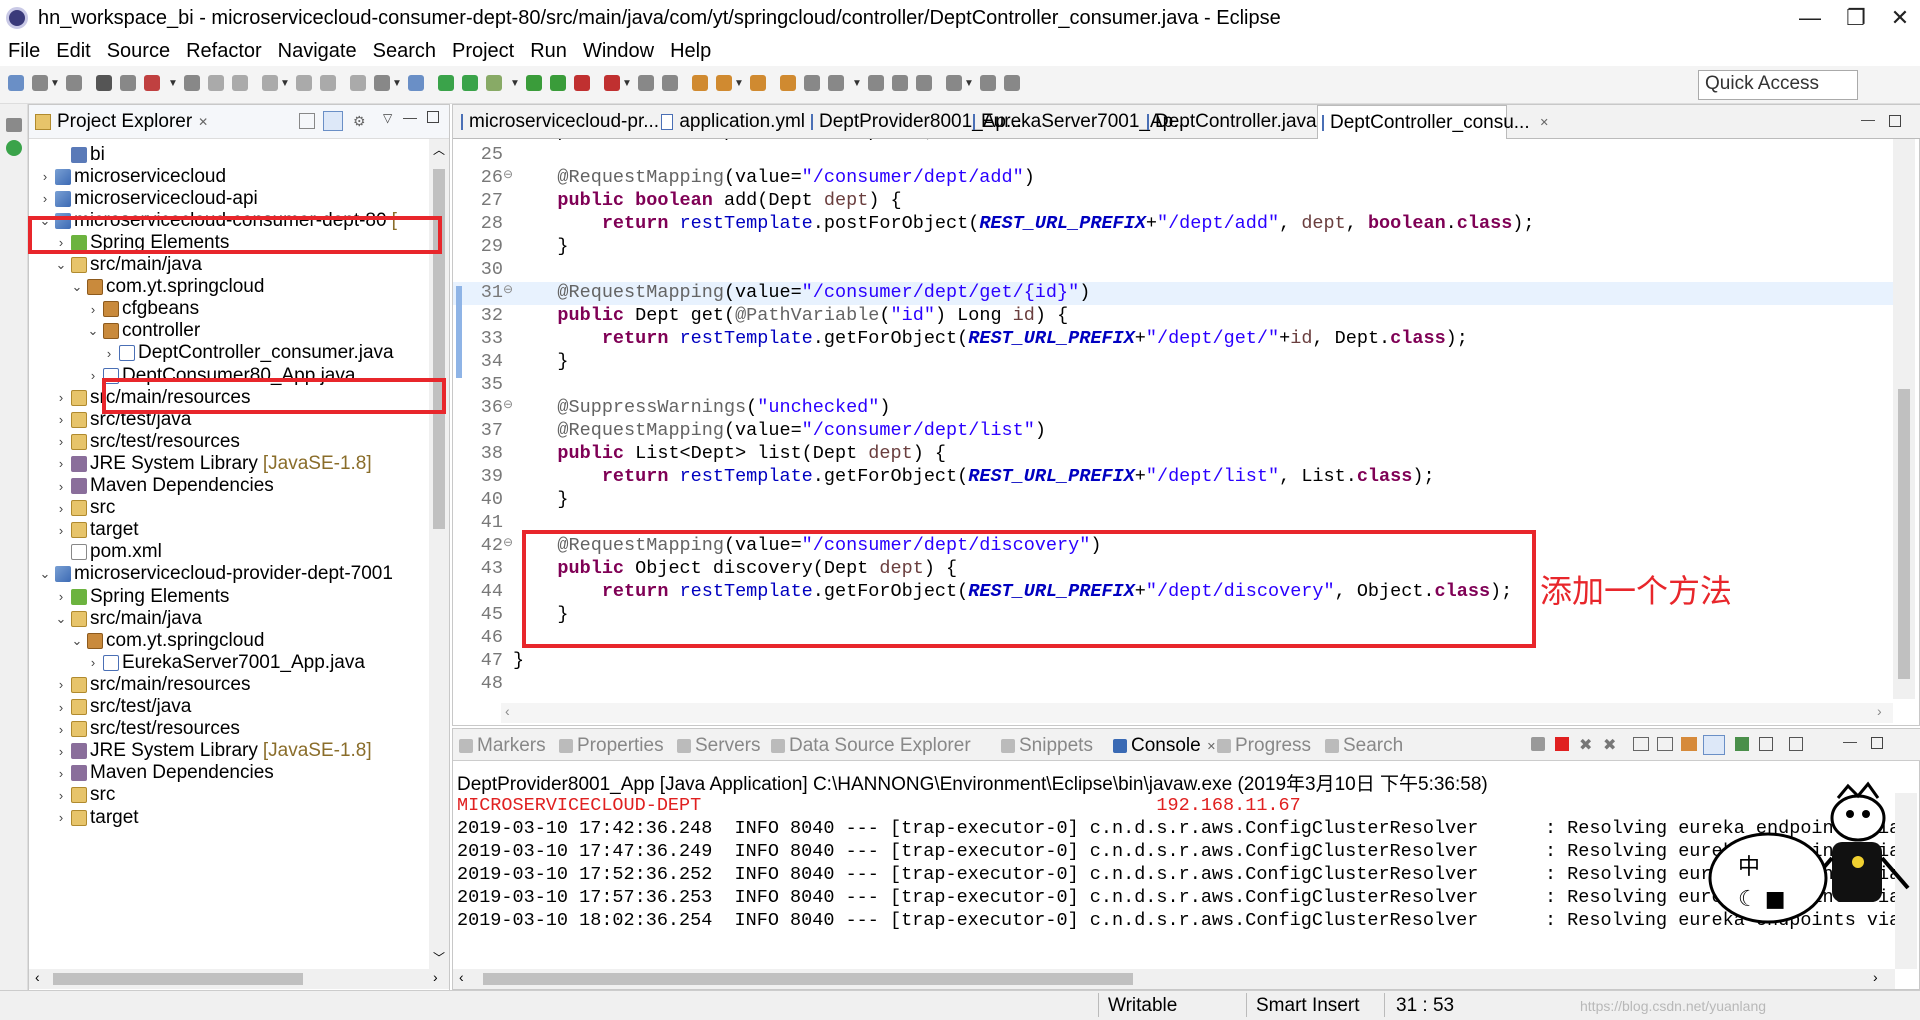 Image resolution: width=1920 pixels, height=1020 pixels. What do you see at coordinates (361, 121) in the screenshot?
I see `filter-icon: ⚙` at bounding box center [361, 121].